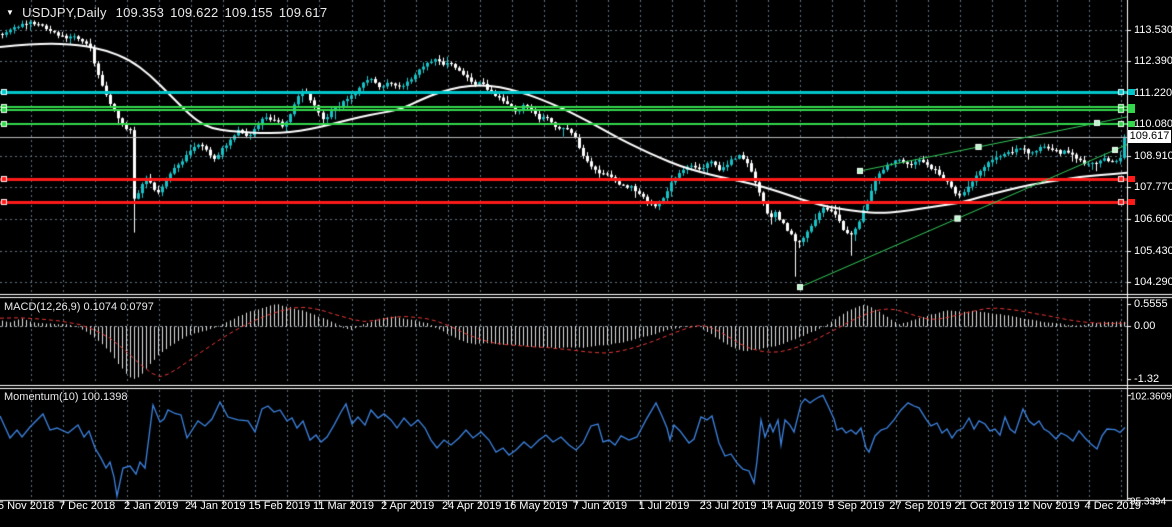  Describe the element at coordinates (1153, 124) in the screenshot. I see `price-axis-label: 110.080` at that location.